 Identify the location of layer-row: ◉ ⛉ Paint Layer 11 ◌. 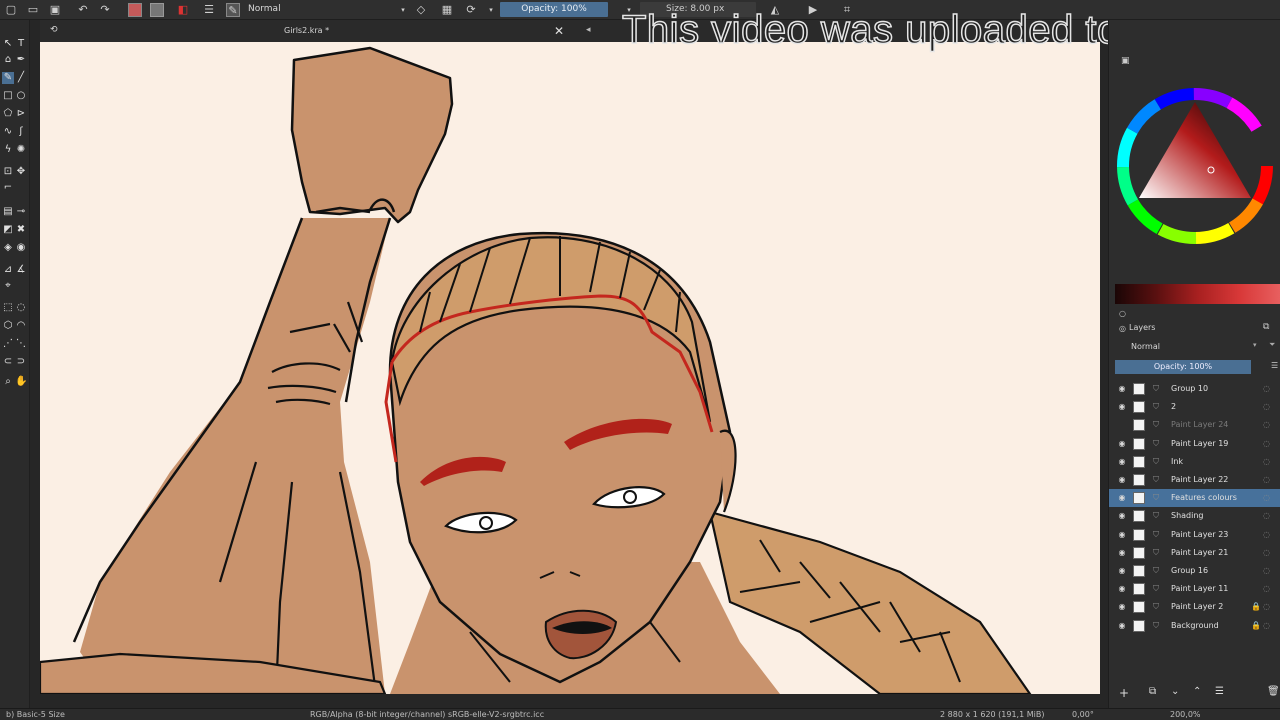
(1194, 589).